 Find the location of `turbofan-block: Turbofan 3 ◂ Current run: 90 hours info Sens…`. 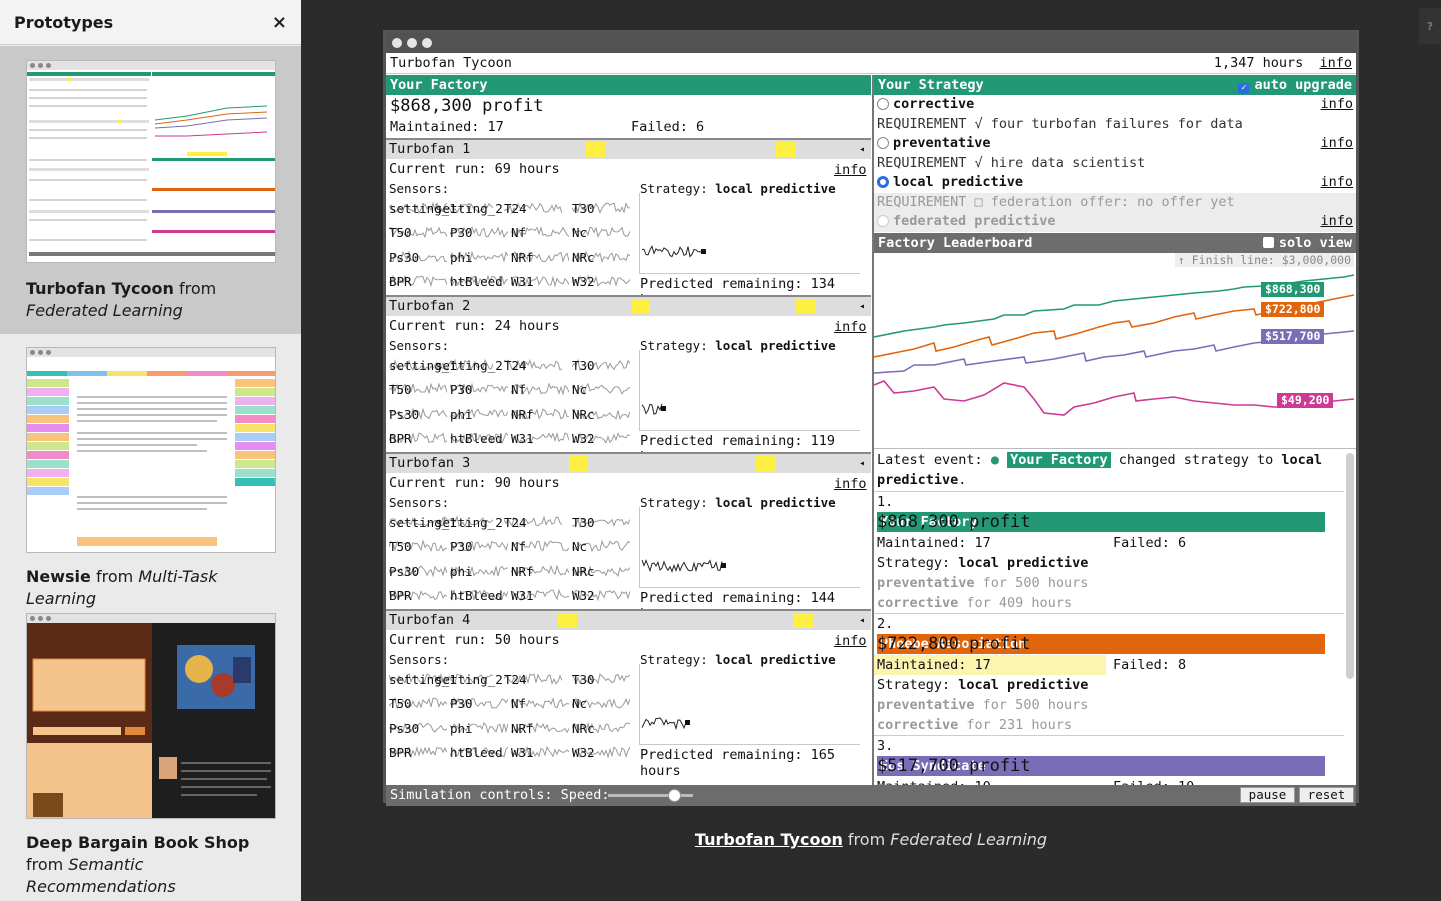

turbofan-block: Turbofan 3 ◂ Current run: 90 hours info Sens… is located at coordinates (628, 537).